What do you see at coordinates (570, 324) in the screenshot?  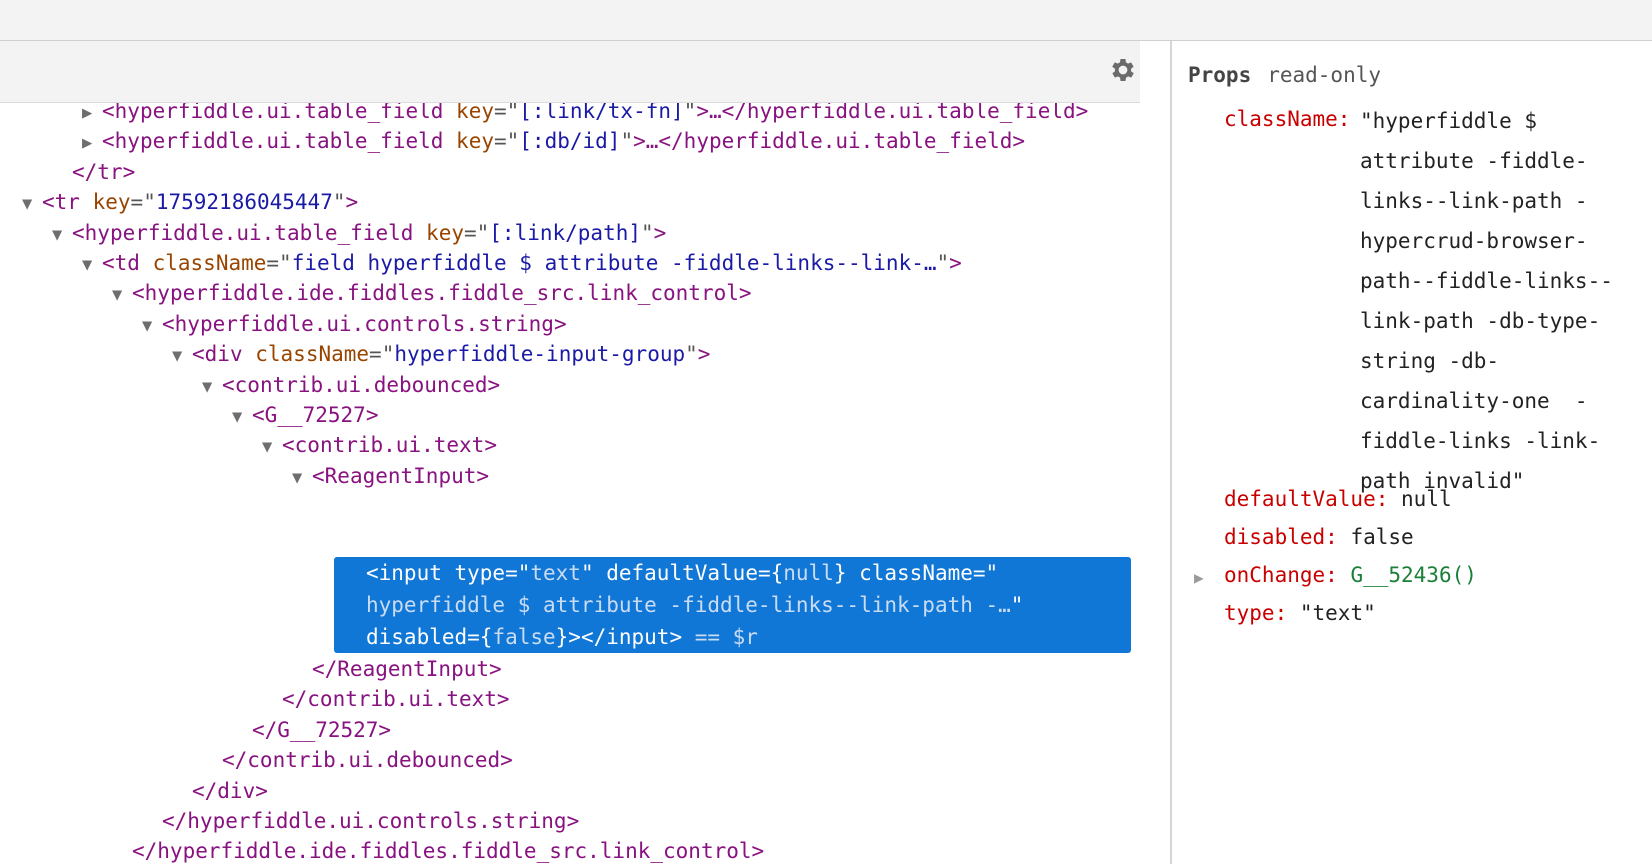 I see `tree-row: ▼ <hyperfiddle.ui.controls.string>` at bounding box center [570, 324].